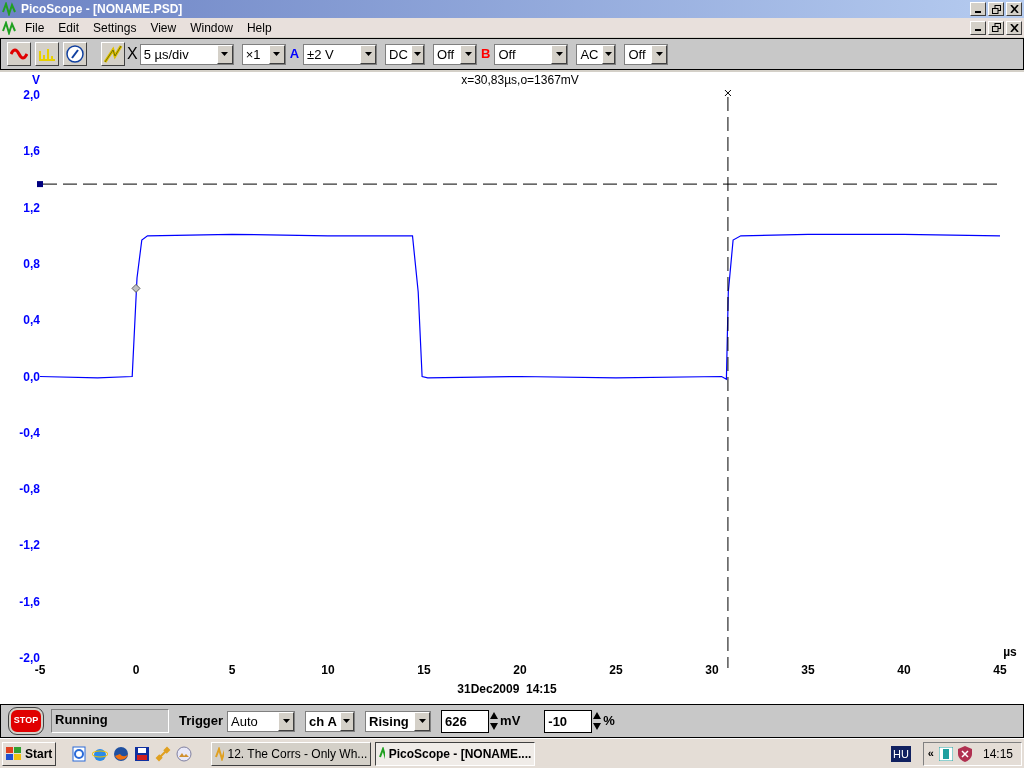 This screenshot has width=1024, height=768. Describe the element at coordinates (29, 658) in the screenshot. I see `y-tick-label: -2,0` at that location.